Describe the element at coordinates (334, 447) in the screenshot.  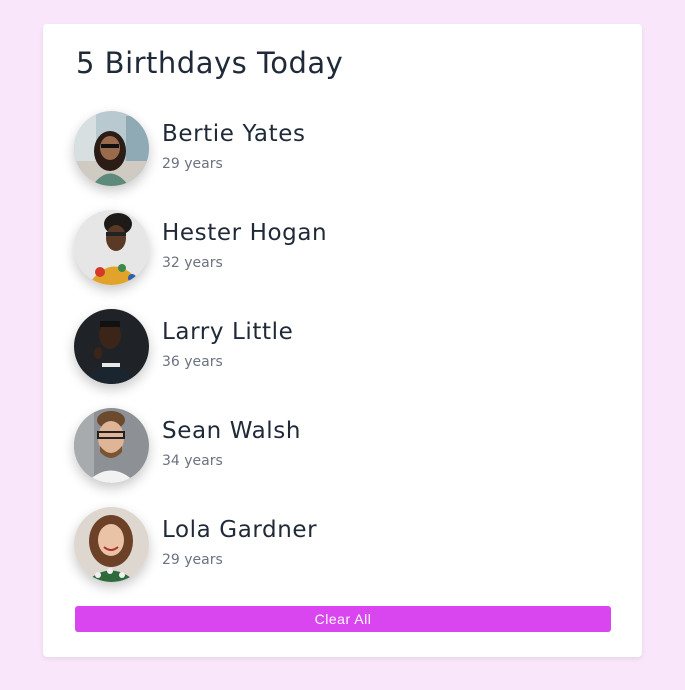
I see `person-item: Sean Walsh 34 years` at that location.